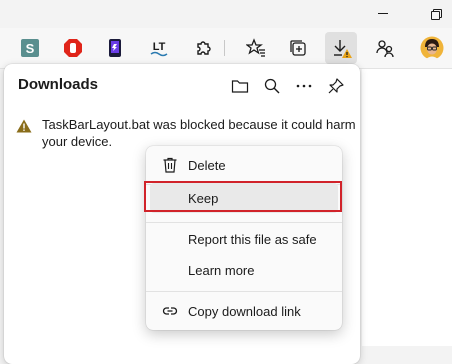 The height and width of the screenshot is (364, 452). I want to click on folder-icon, so click(240, 86).